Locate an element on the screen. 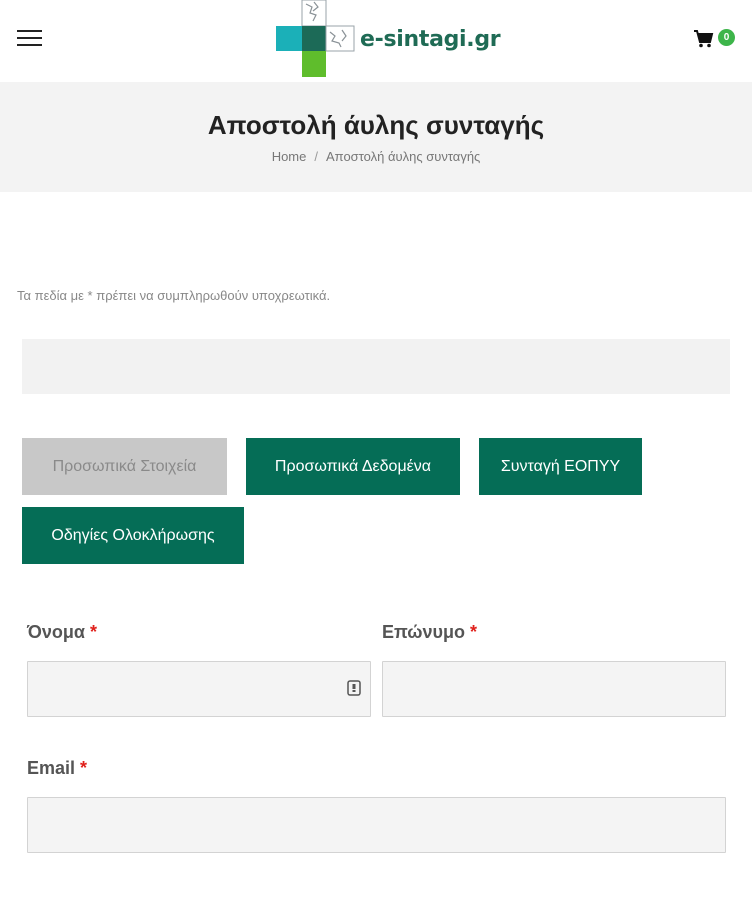  tab-personal-info: Προσωπικά Στοιχεία is located at coordinates (124, 466).